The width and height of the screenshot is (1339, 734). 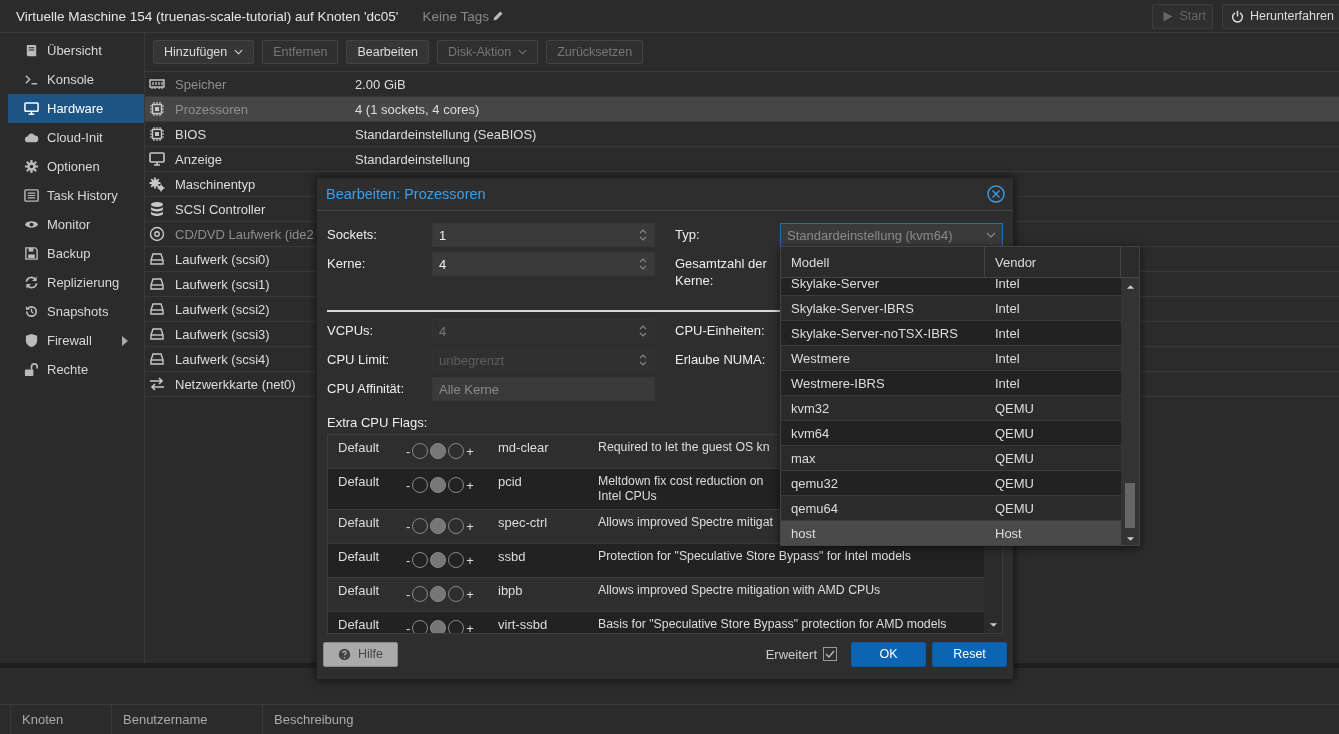 What do you see at coordinates (742, 159) in the screenshot?
I see `hardware-row: Anzeige Standardeinstellung` at bounding box center [742, 159].